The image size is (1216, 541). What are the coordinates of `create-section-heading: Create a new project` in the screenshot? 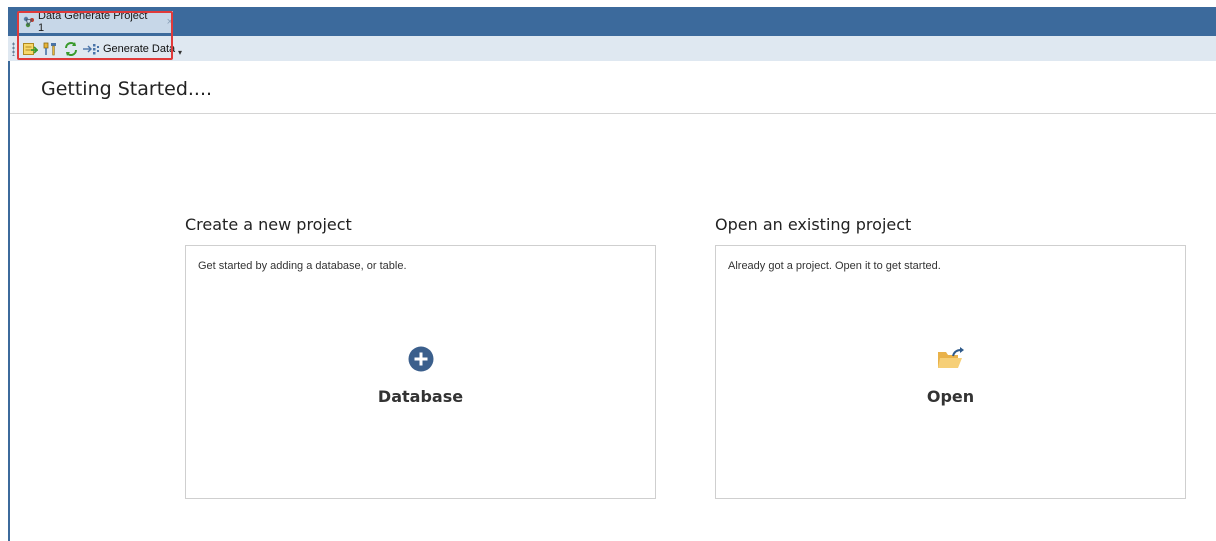 It's located at (268, 224).